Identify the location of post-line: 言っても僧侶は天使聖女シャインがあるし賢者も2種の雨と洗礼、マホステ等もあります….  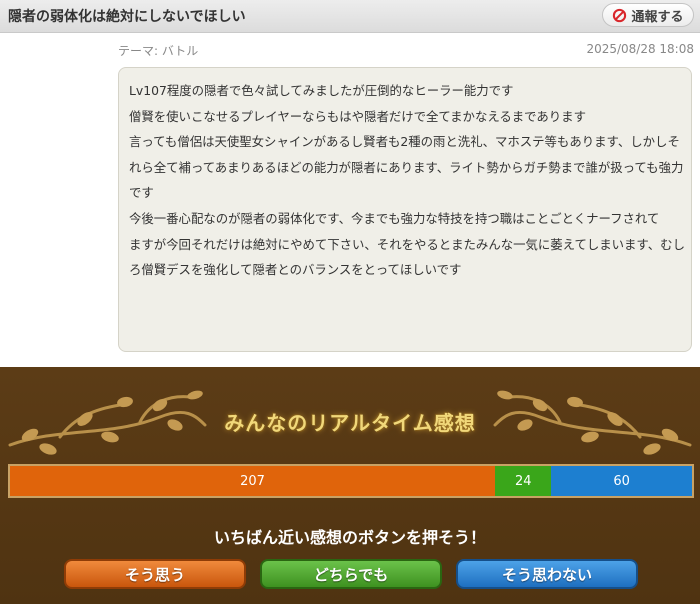
(404, 142).